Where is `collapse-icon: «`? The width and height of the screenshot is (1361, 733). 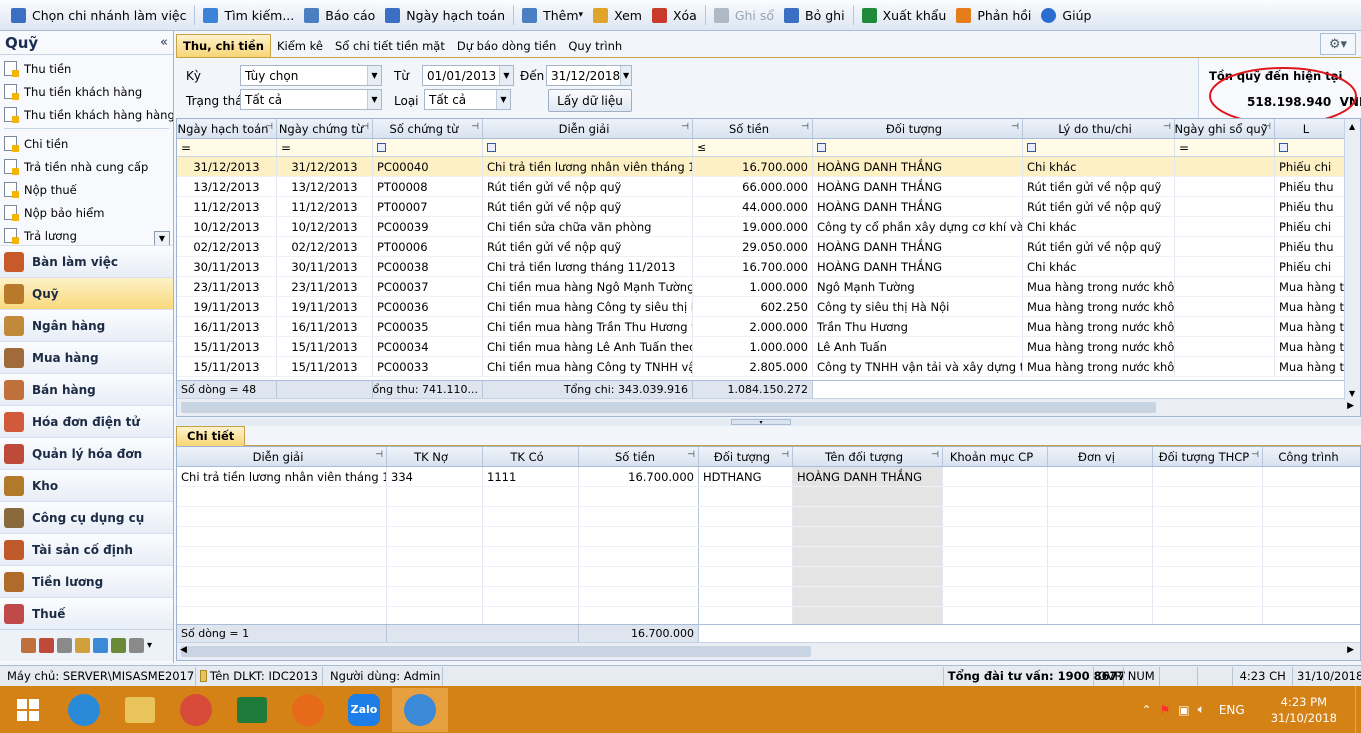
collapse-icon: « is located at coordinates (164, 42).